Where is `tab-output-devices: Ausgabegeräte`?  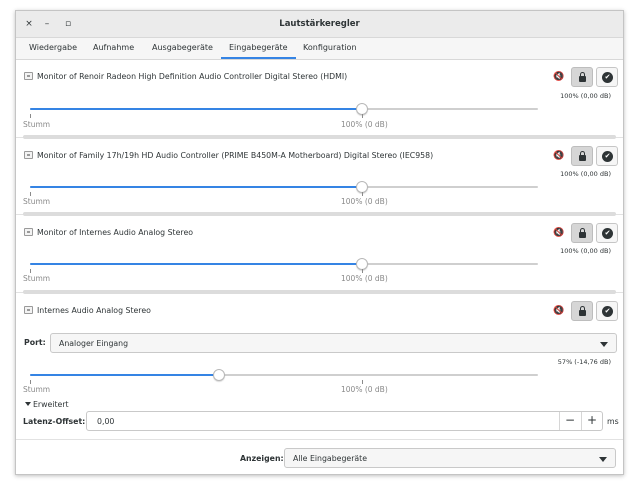
tab-output-devices: Ausgabegeräte is located at coordinates (182, 47).